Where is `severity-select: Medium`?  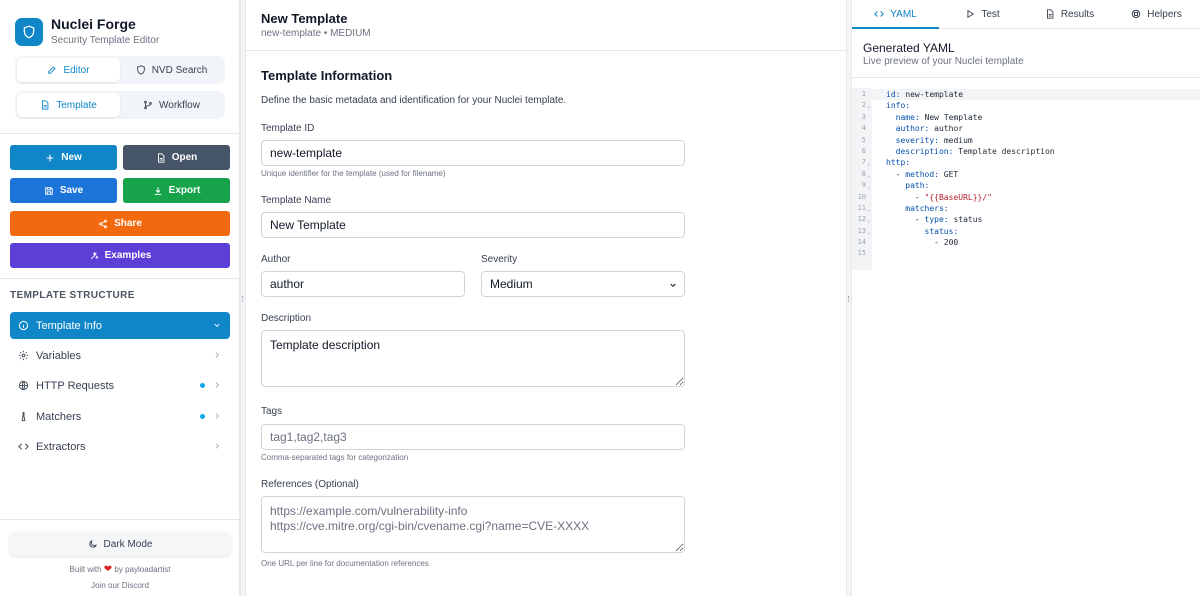 severity-select: Medium is located at coordinates (583, 284).